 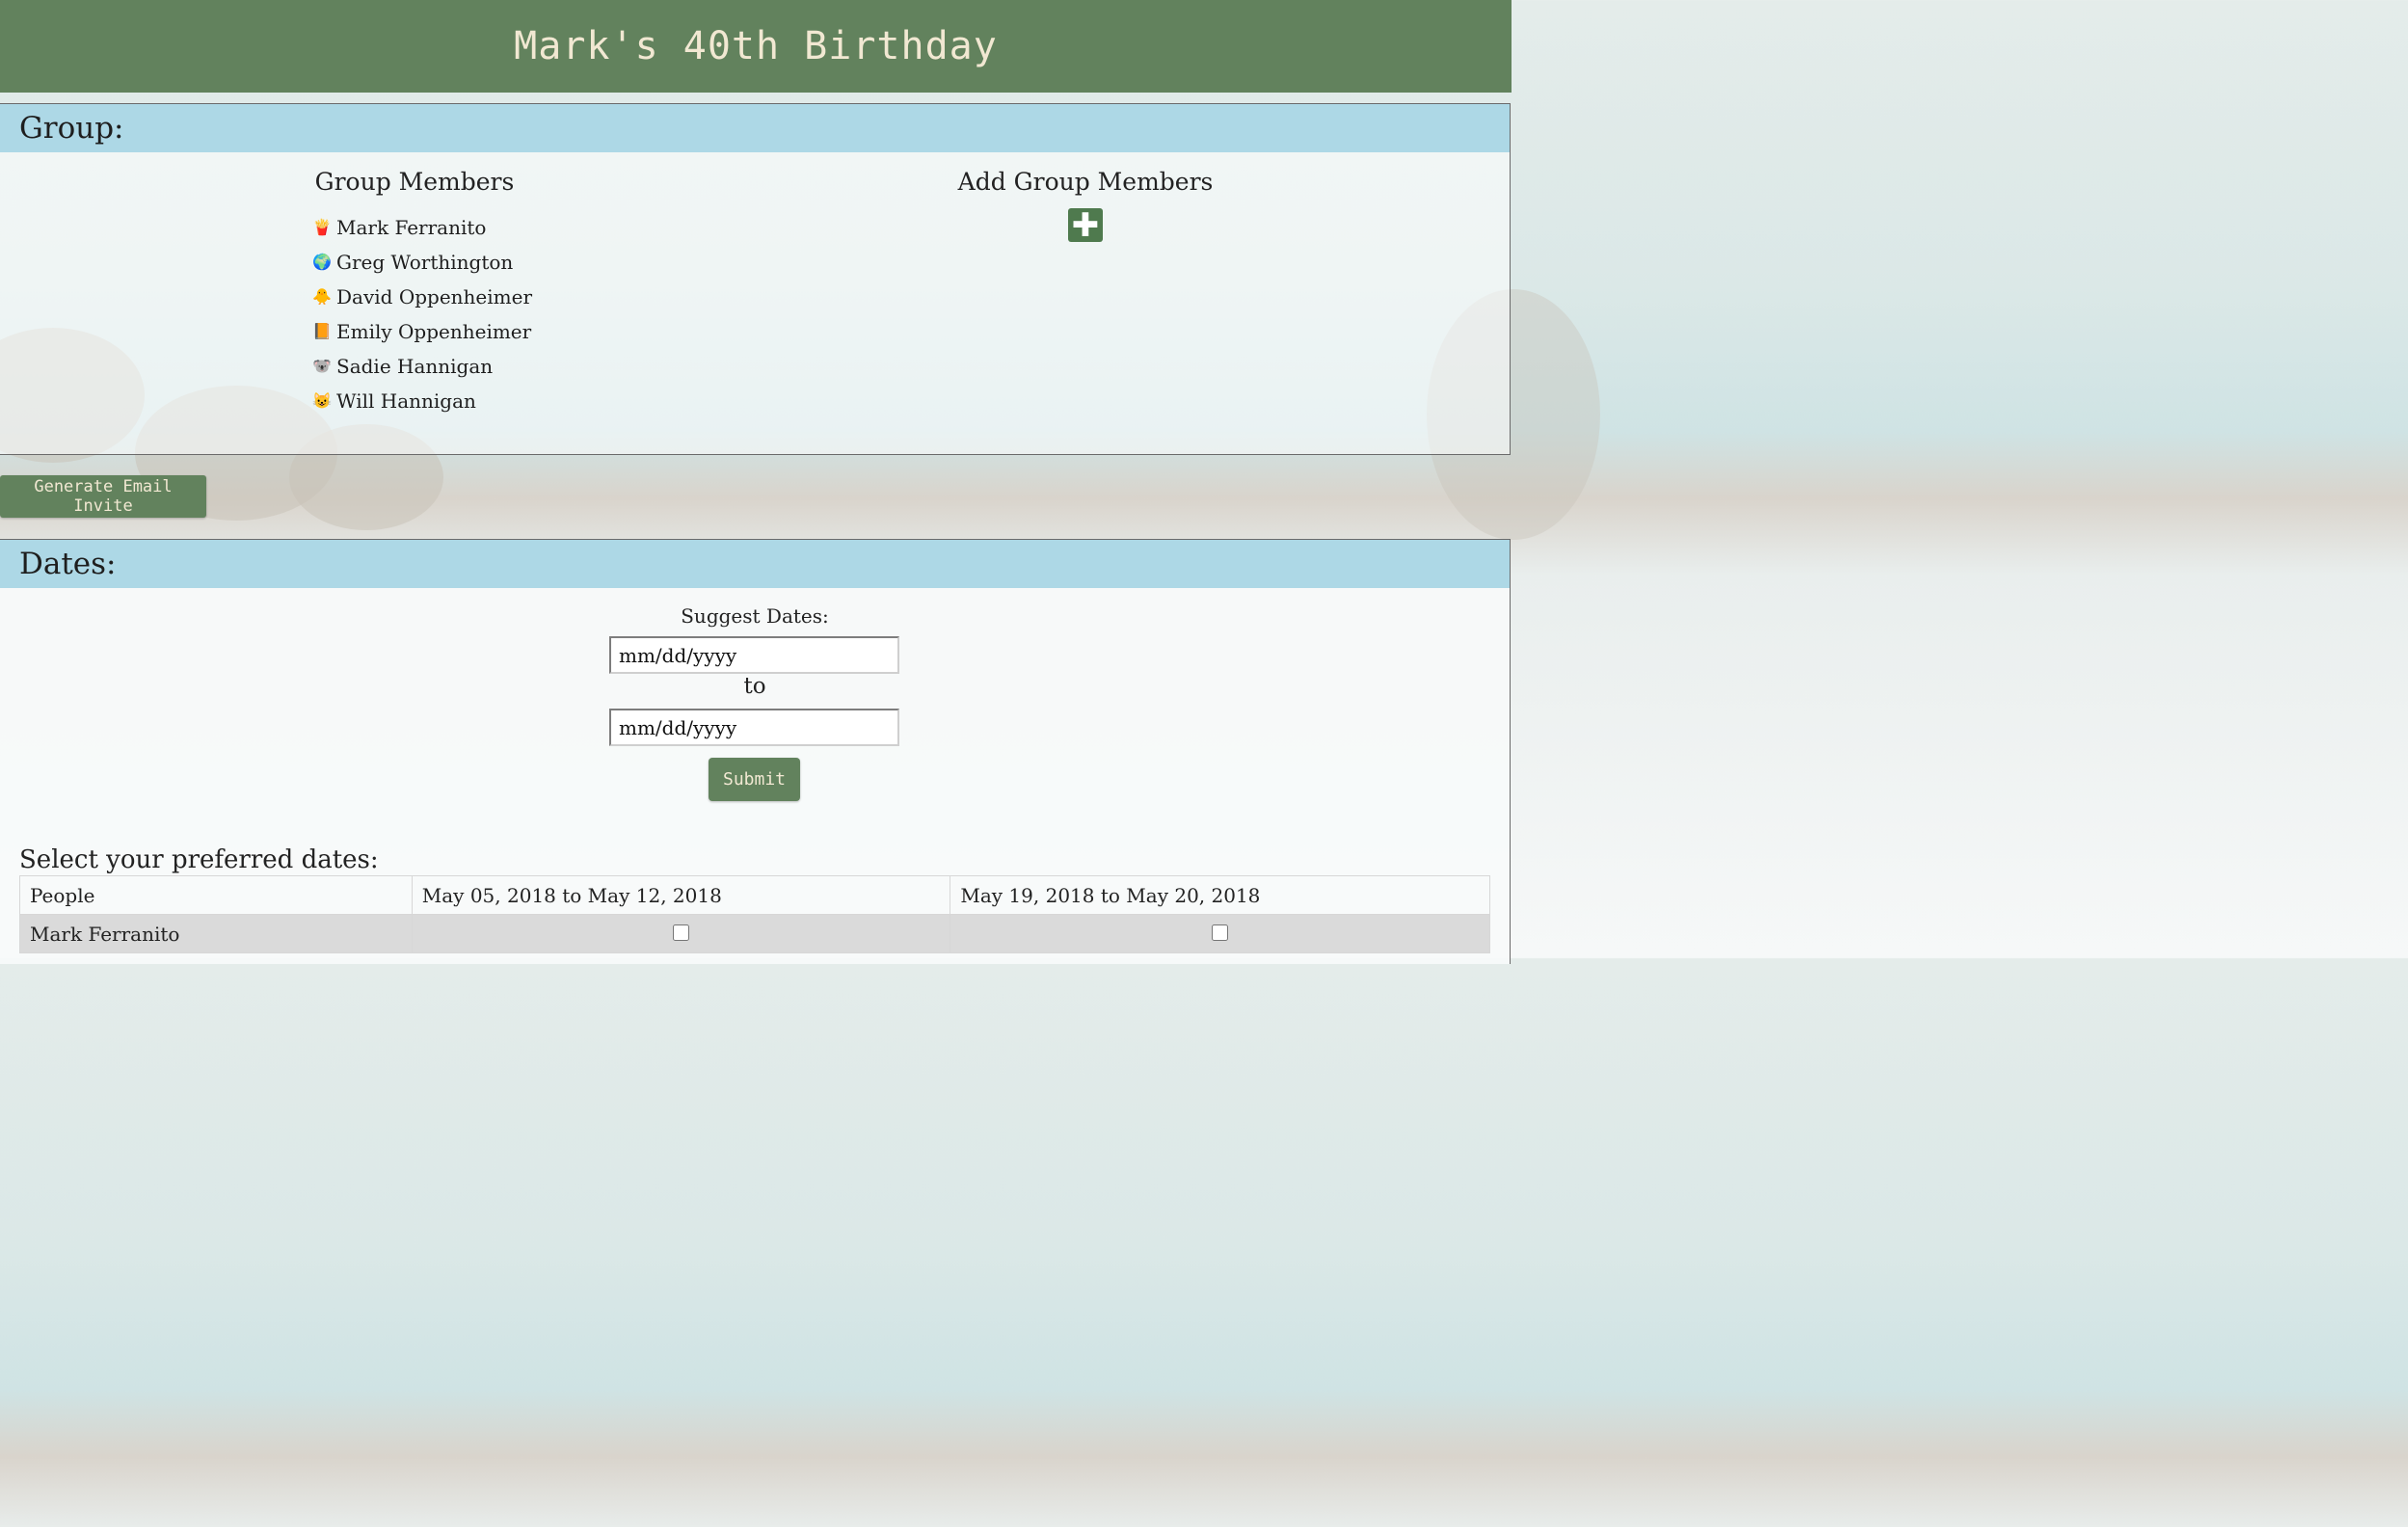 I want to click on member-item: 🍟 Mark Ferranito, so click(x=422, y=227).